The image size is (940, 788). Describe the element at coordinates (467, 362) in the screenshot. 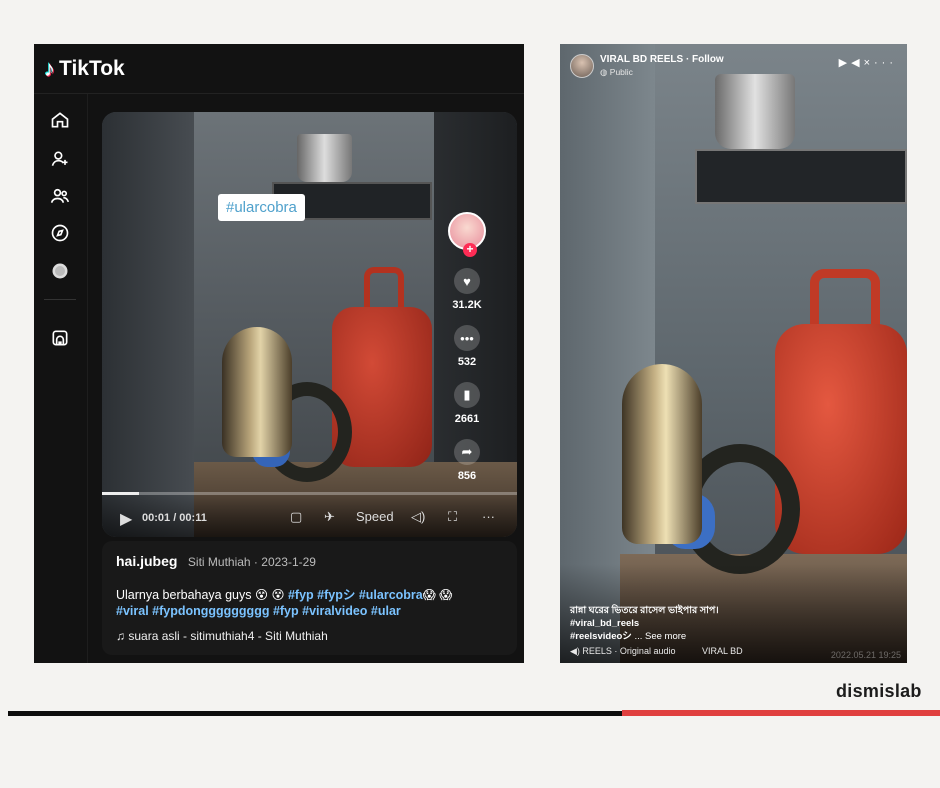

I see `comment-count: 532` at that location.